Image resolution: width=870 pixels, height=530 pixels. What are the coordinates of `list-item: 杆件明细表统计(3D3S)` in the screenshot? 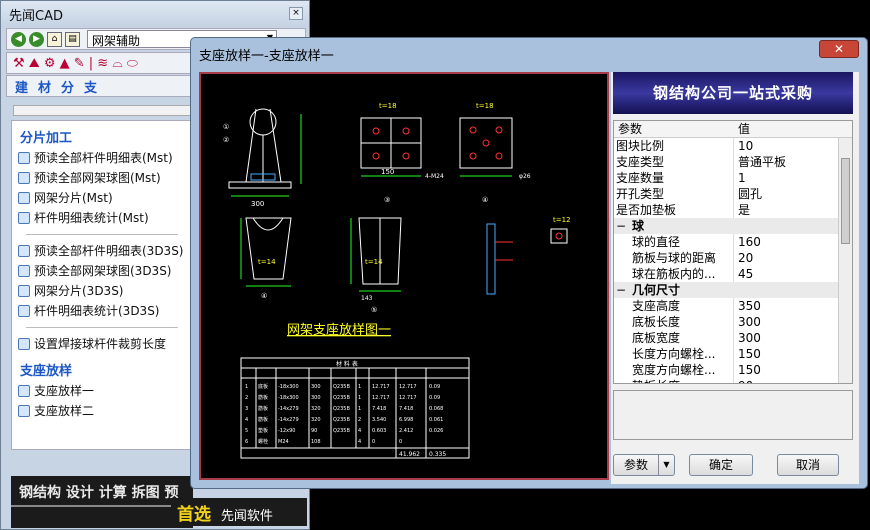 It's located at (102, 311).